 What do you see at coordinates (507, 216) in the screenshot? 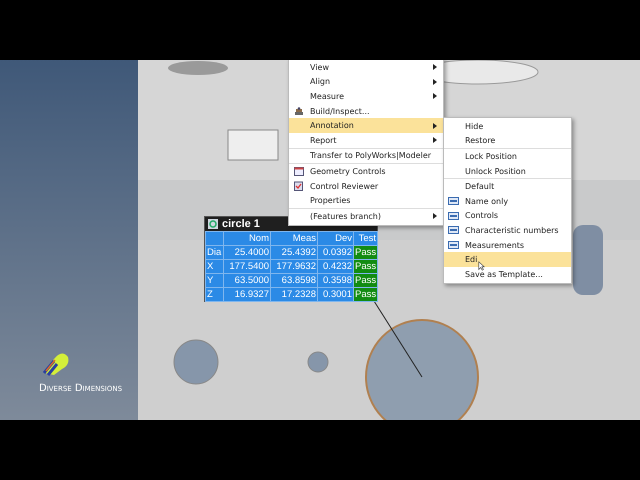
I see `menu-item: Controls` at bounding box center [507, 216].